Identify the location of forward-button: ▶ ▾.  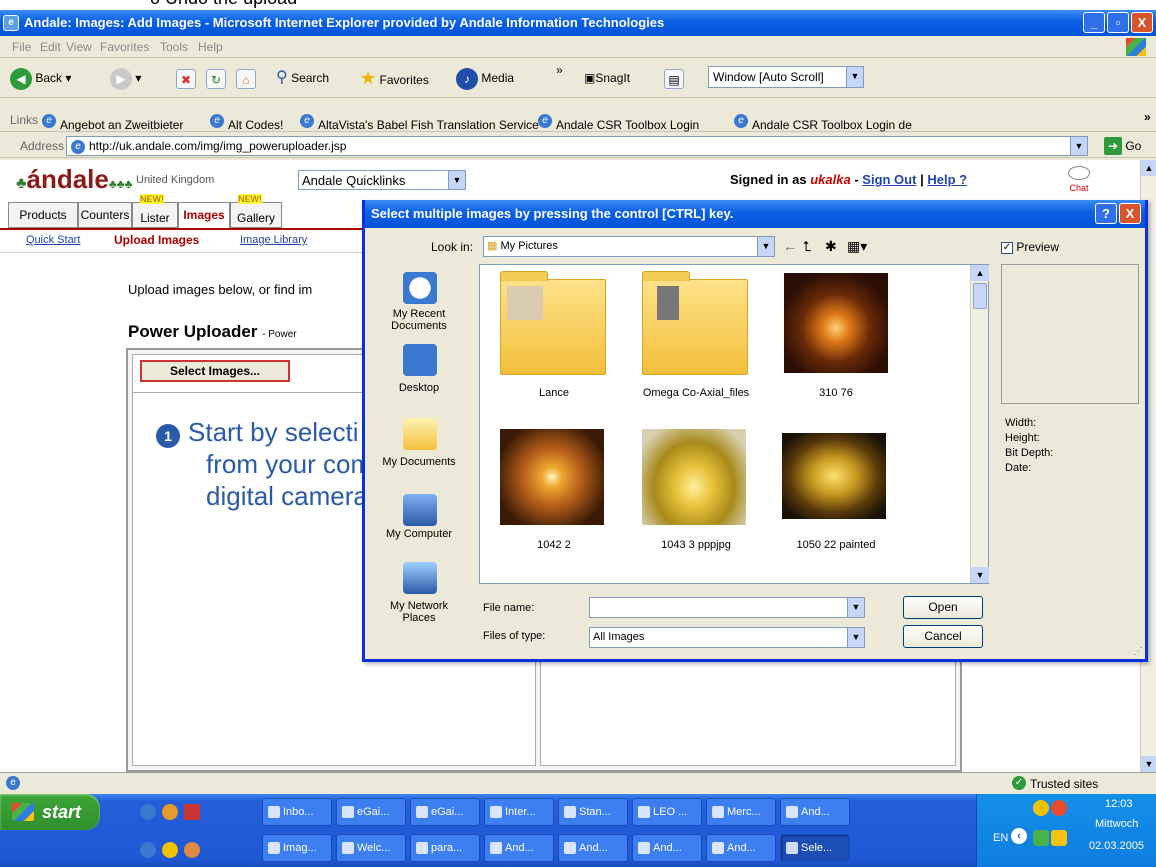
(125, 78).